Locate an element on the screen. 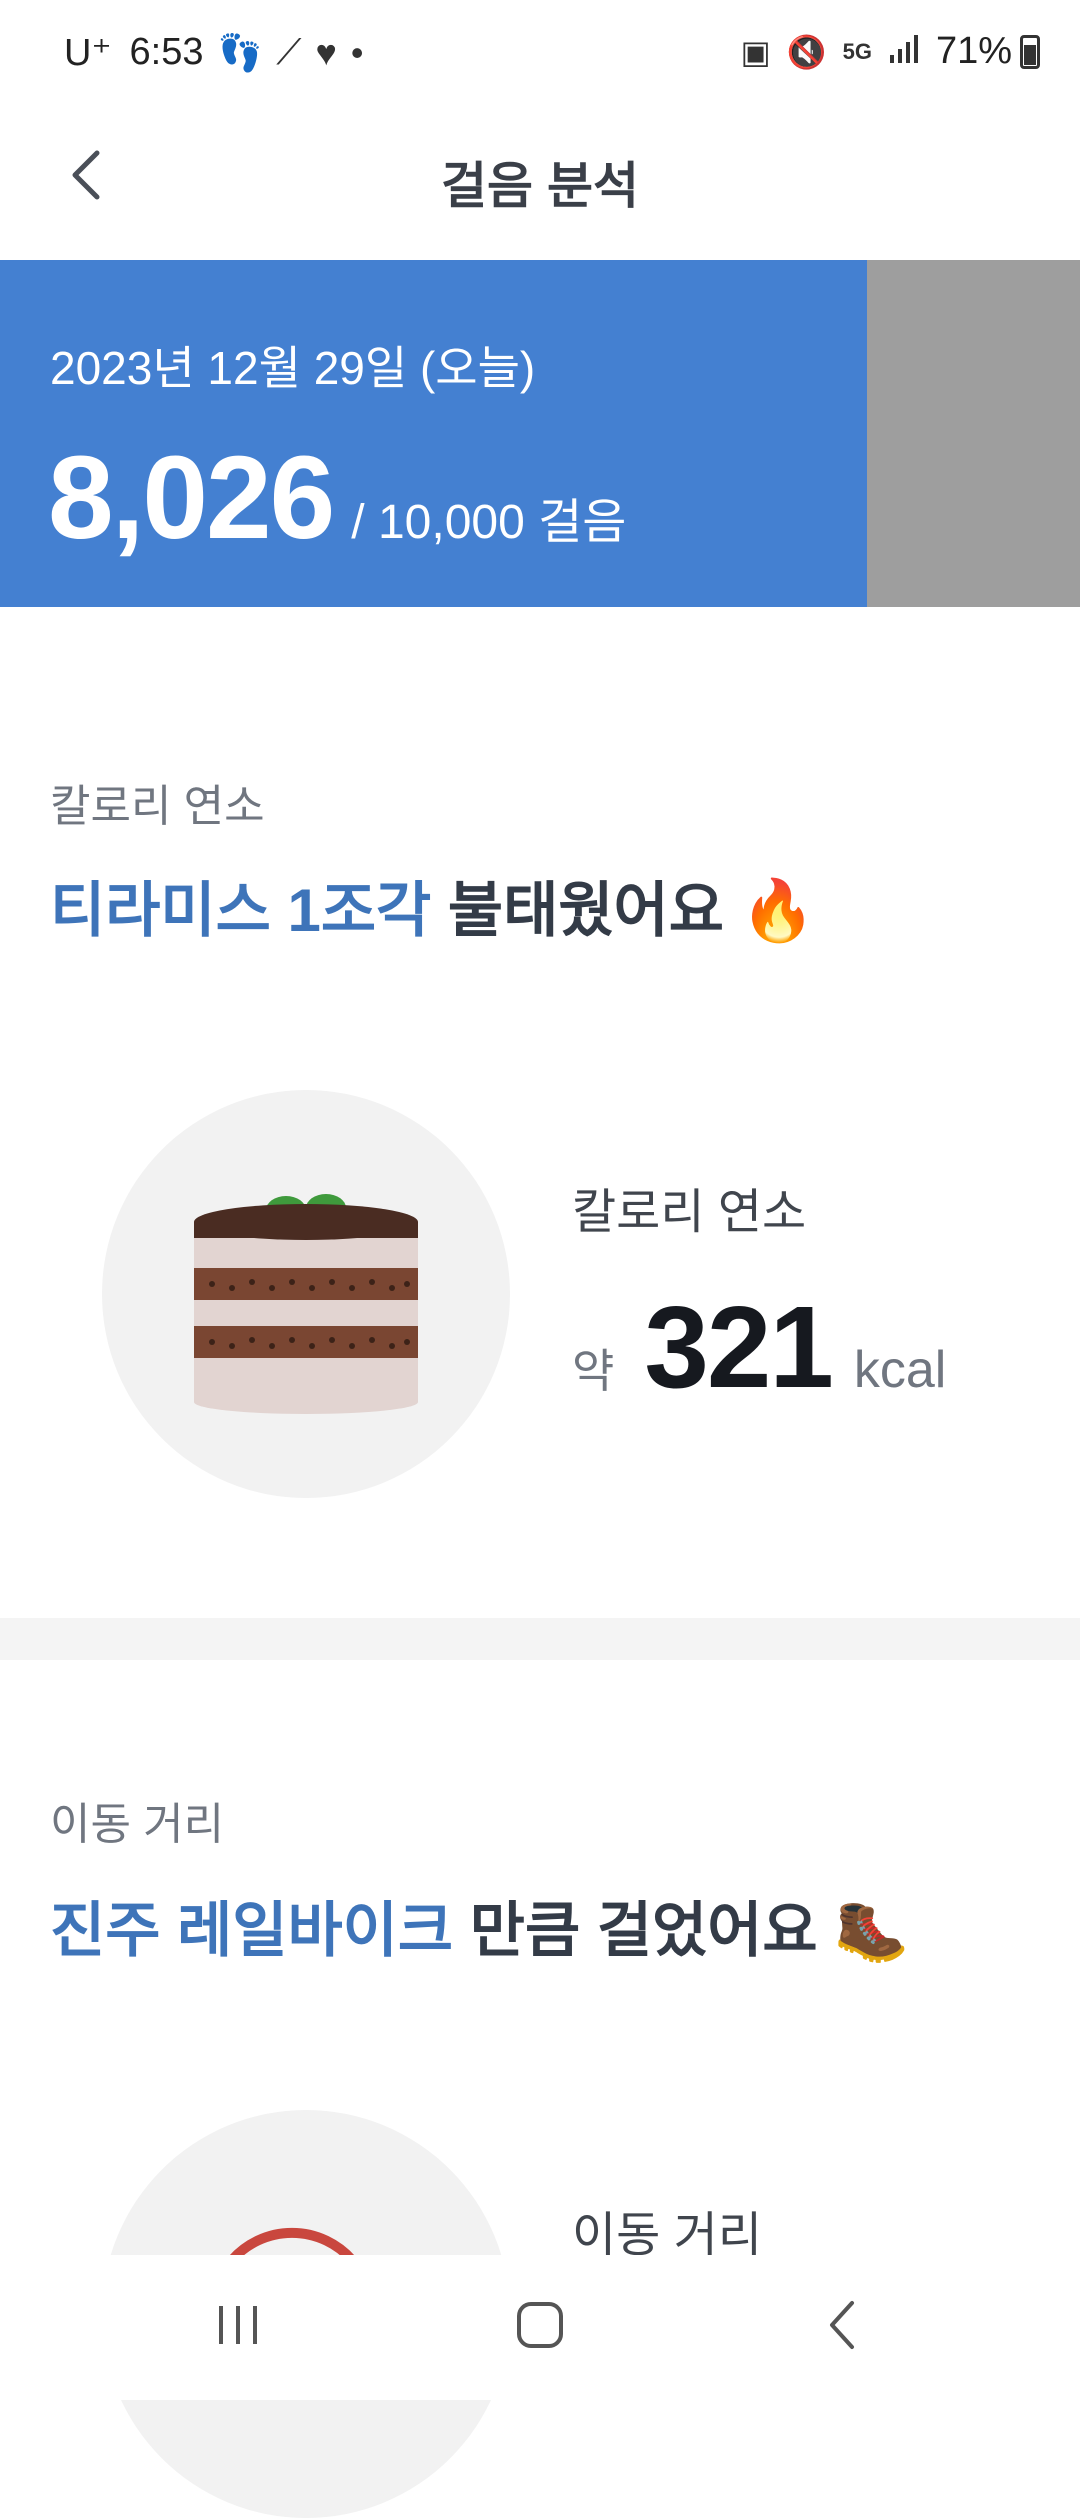  carrier-label: U⁺ is located at coordinates (88, 53).